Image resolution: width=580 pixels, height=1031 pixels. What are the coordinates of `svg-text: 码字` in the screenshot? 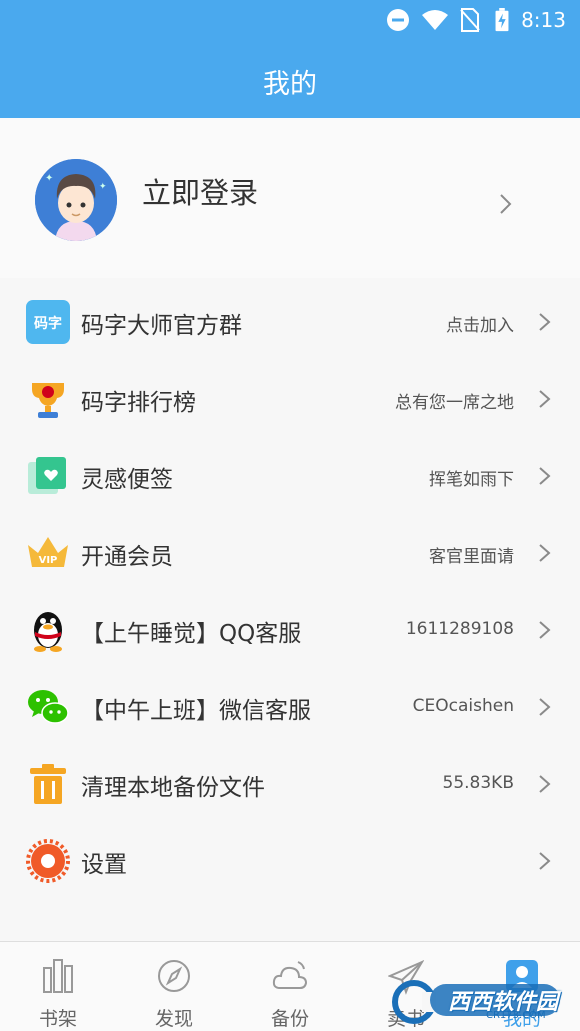 It's located at (48, 323).